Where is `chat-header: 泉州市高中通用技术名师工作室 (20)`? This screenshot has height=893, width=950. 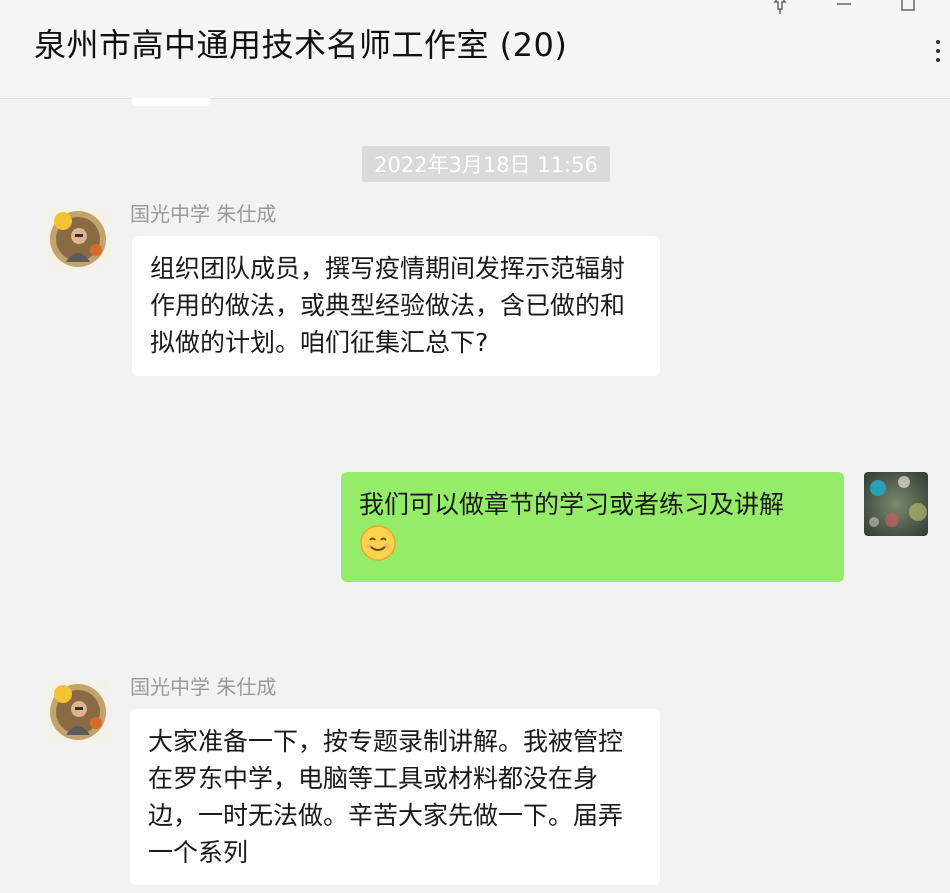 chat-header: 泉州市高中通用技术名师工作室 (20) is located at coordinates (475, 49).